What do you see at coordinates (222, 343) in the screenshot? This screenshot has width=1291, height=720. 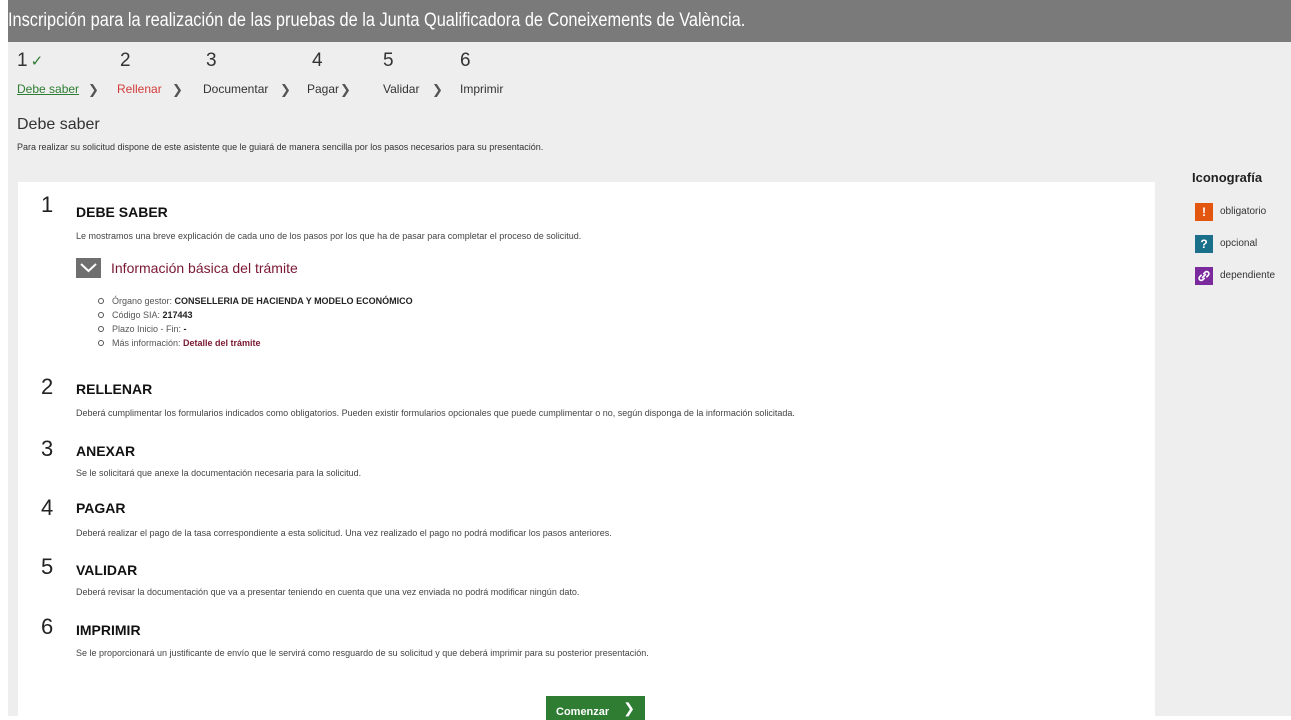 I see `detalle-tramite-link: Detalle del trámite` at bounding box center [222, 343].